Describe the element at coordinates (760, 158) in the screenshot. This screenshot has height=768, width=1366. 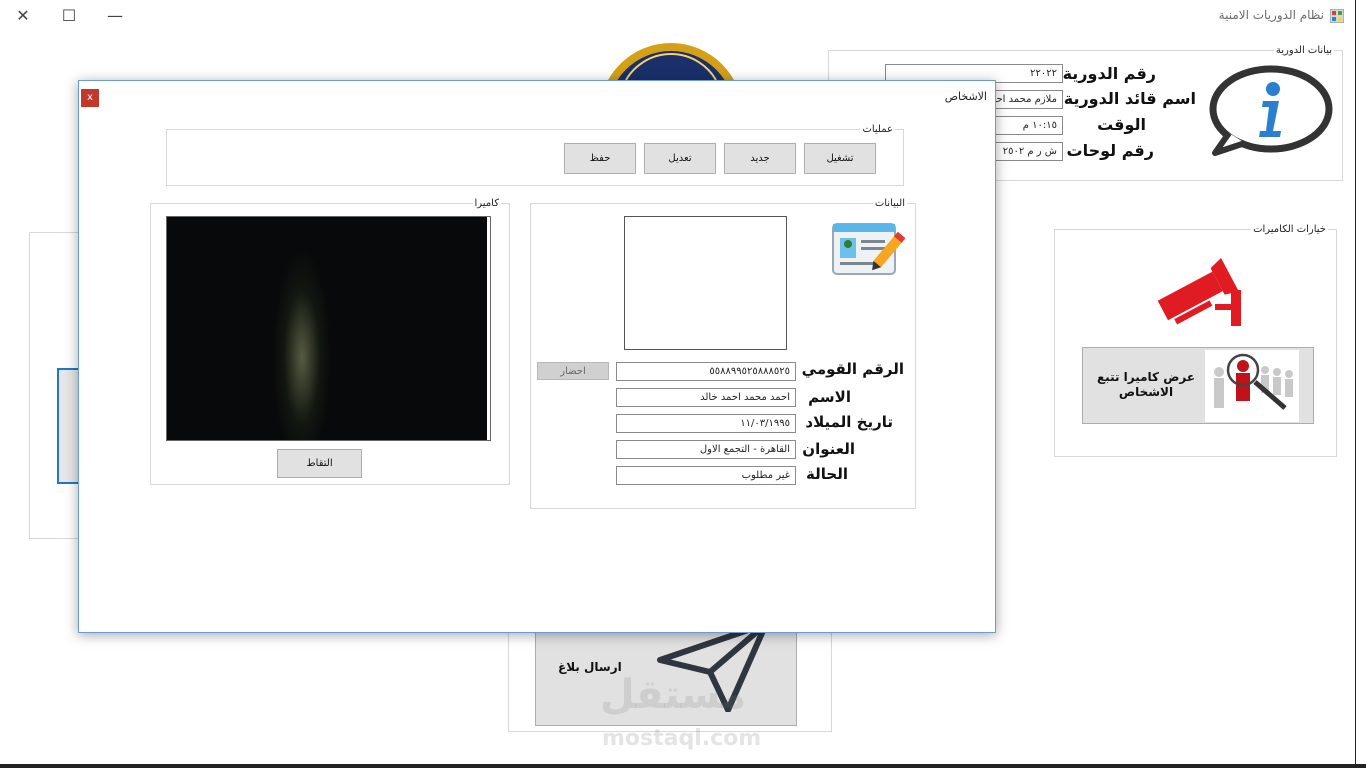
I see `new-button: جديد` at that location.